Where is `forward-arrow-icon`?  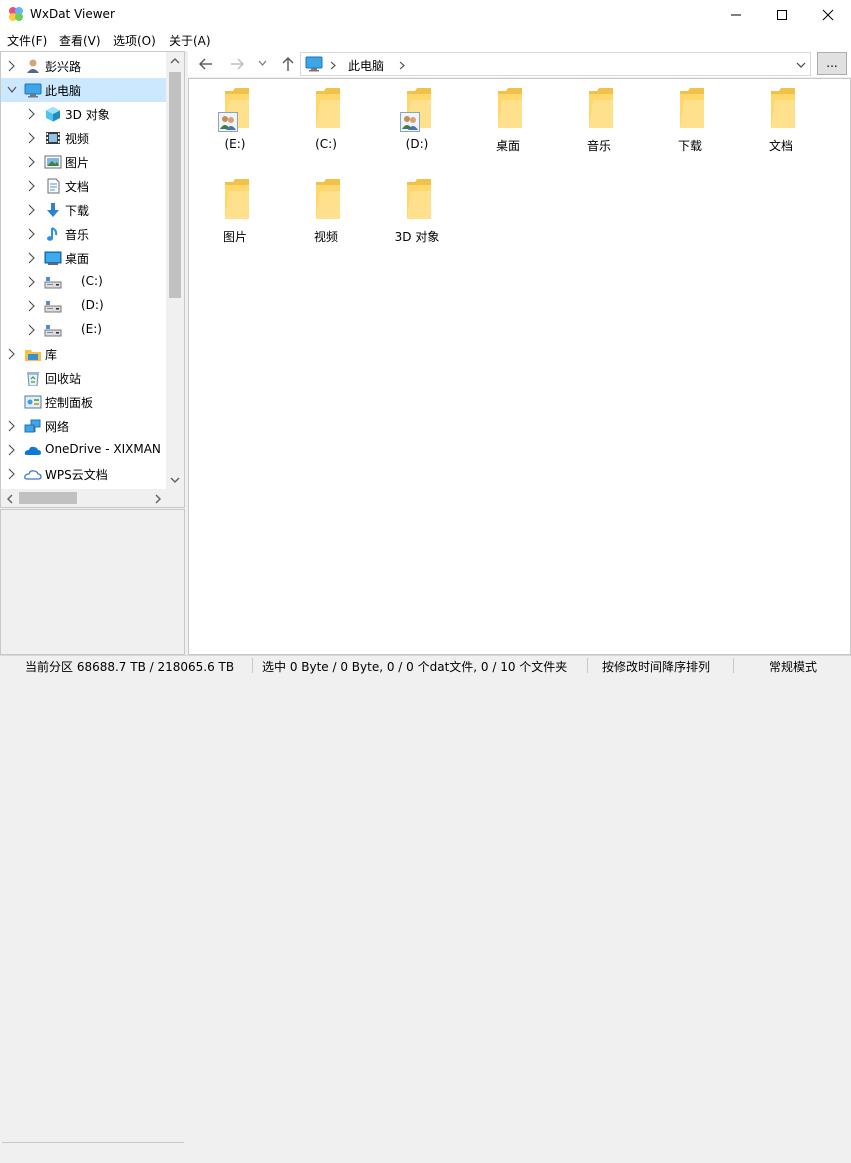
forward-arrow-icon is located at coordinates (237, 64).